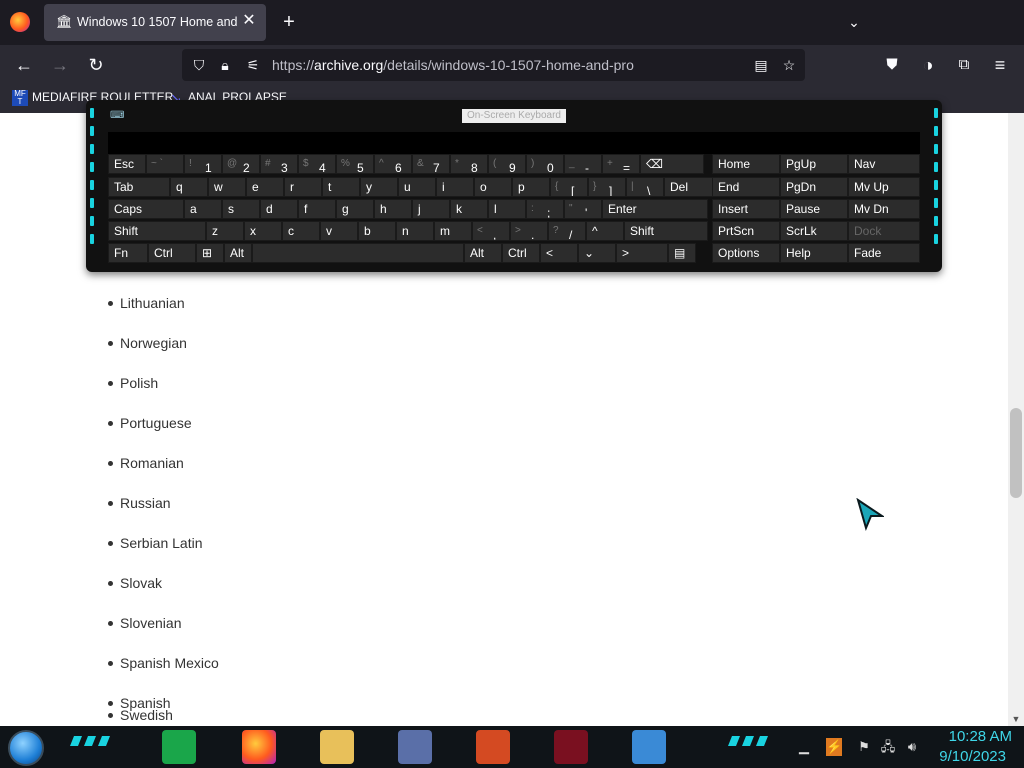 This screenshot has width=1024, height=768. I want to click on nav-key: End, so click(746, 187).